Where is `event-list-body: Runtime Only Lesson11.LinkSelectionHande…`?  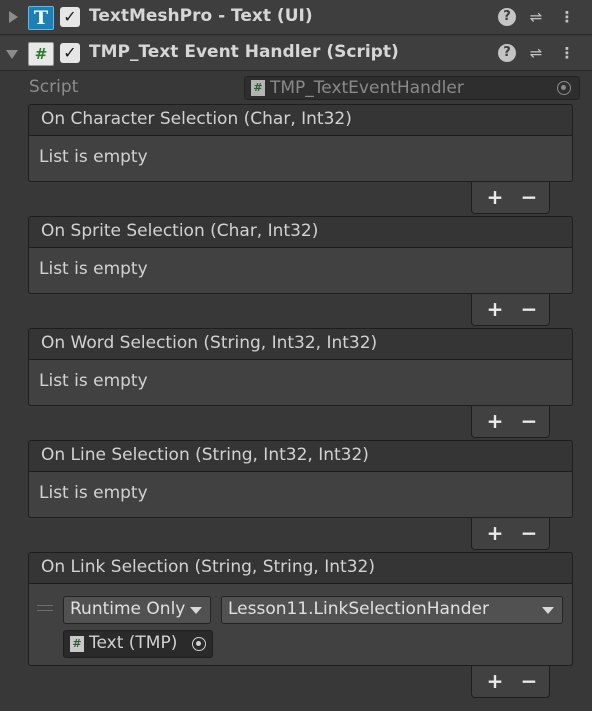
event-list-body: Runtime Only Lesson11.LinkSelectionHande… is located at coordinates (300, 625).